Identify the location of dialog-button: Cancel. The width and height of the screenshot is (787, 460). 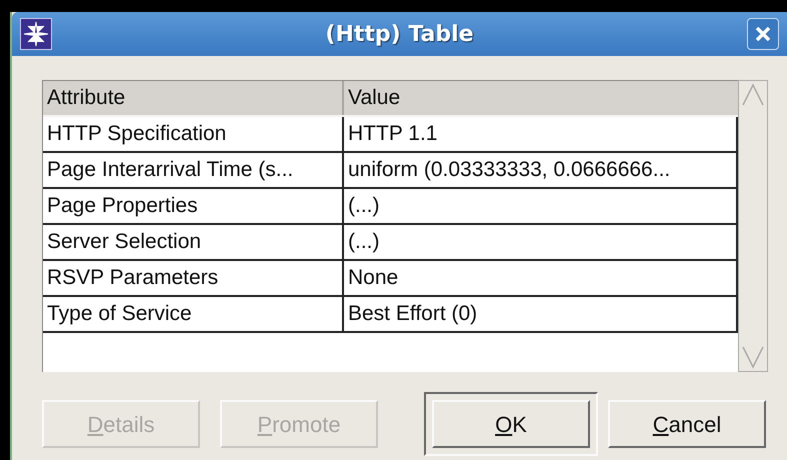
(687, 424).